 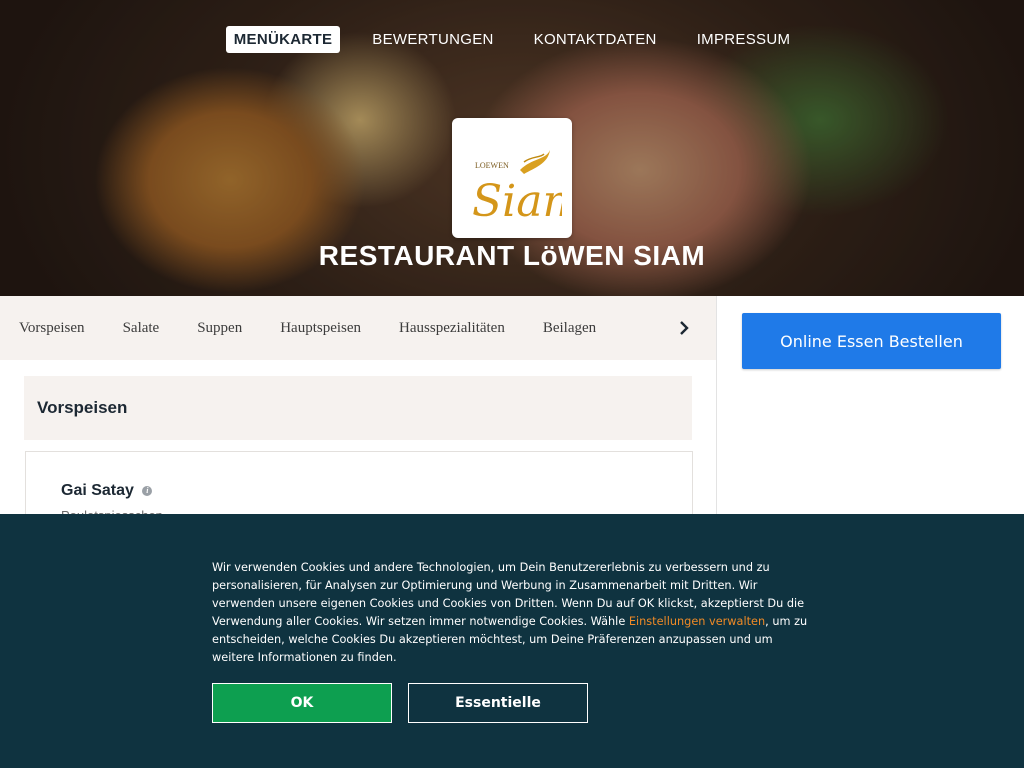 I want to click on section-header: Vorspeisen, so click(x=358, y=408).